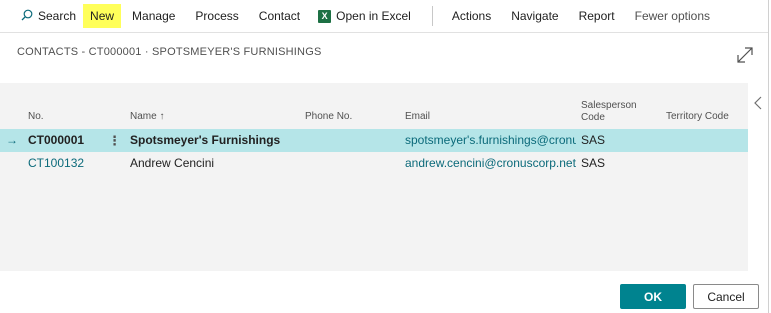  Describe the element at coordinates (697, 117) in the screenshot. I see `header-territory: Territory Code` at that location.